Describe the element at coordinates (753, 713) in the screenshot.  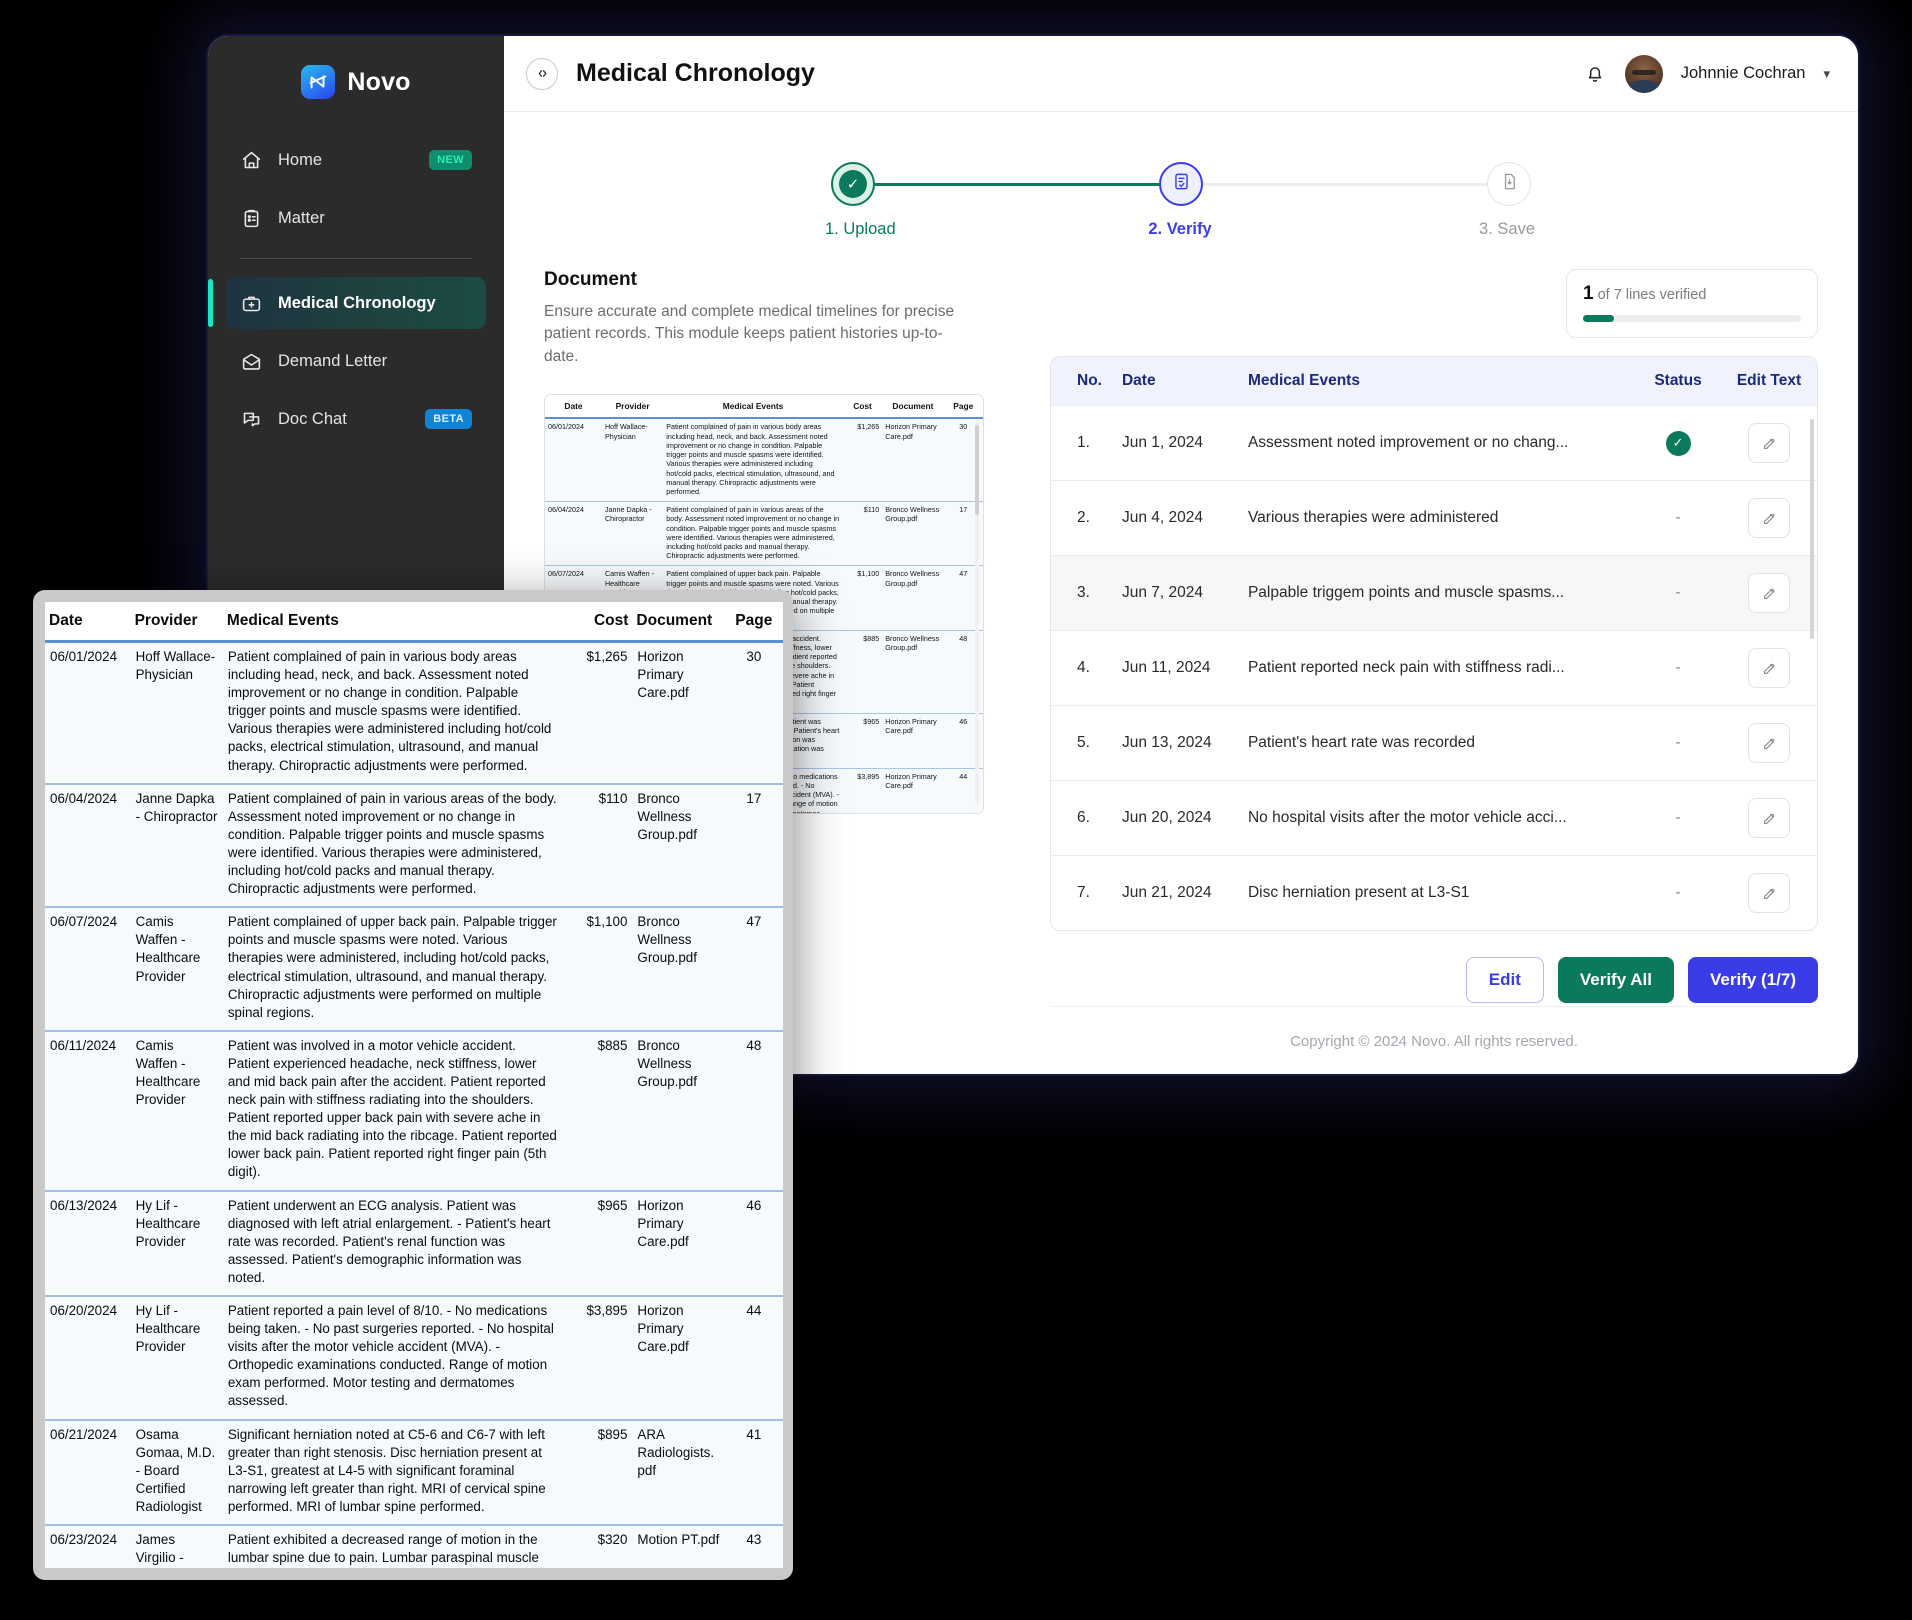
I see `cell-page: 30` at that location.